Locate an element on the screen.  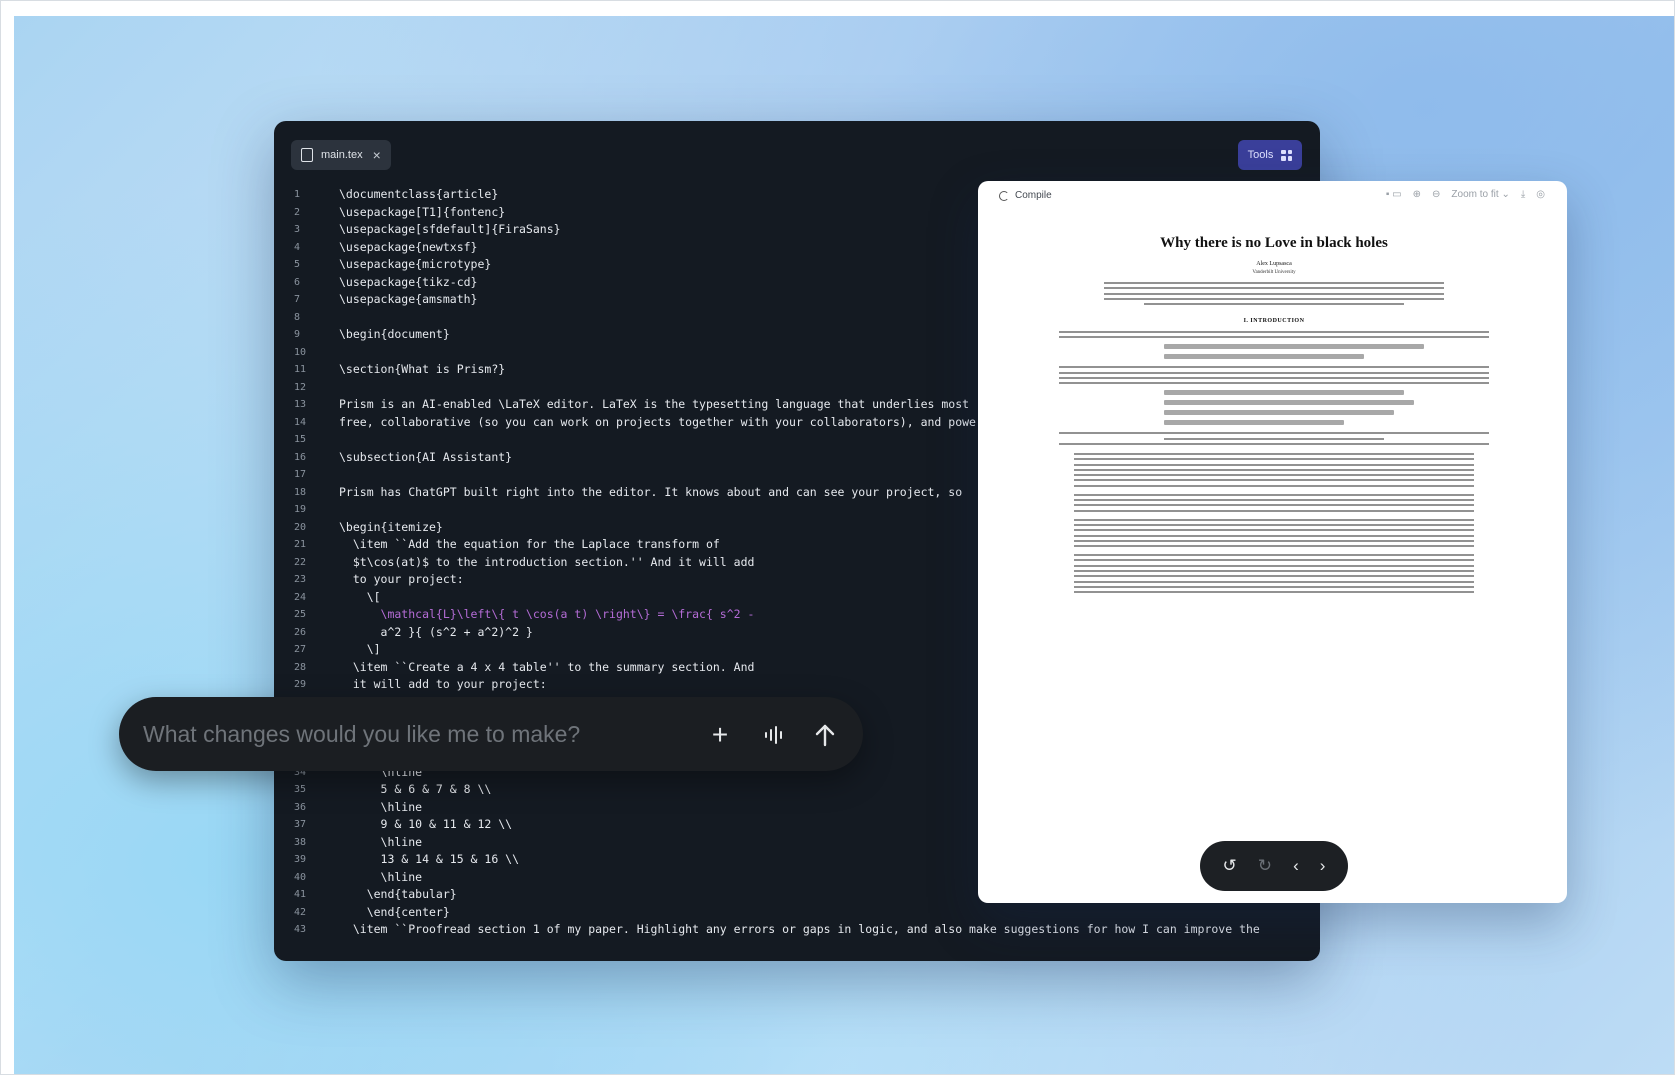
line-text: \usepackage{microtype} is located at coordinates (415, 264).